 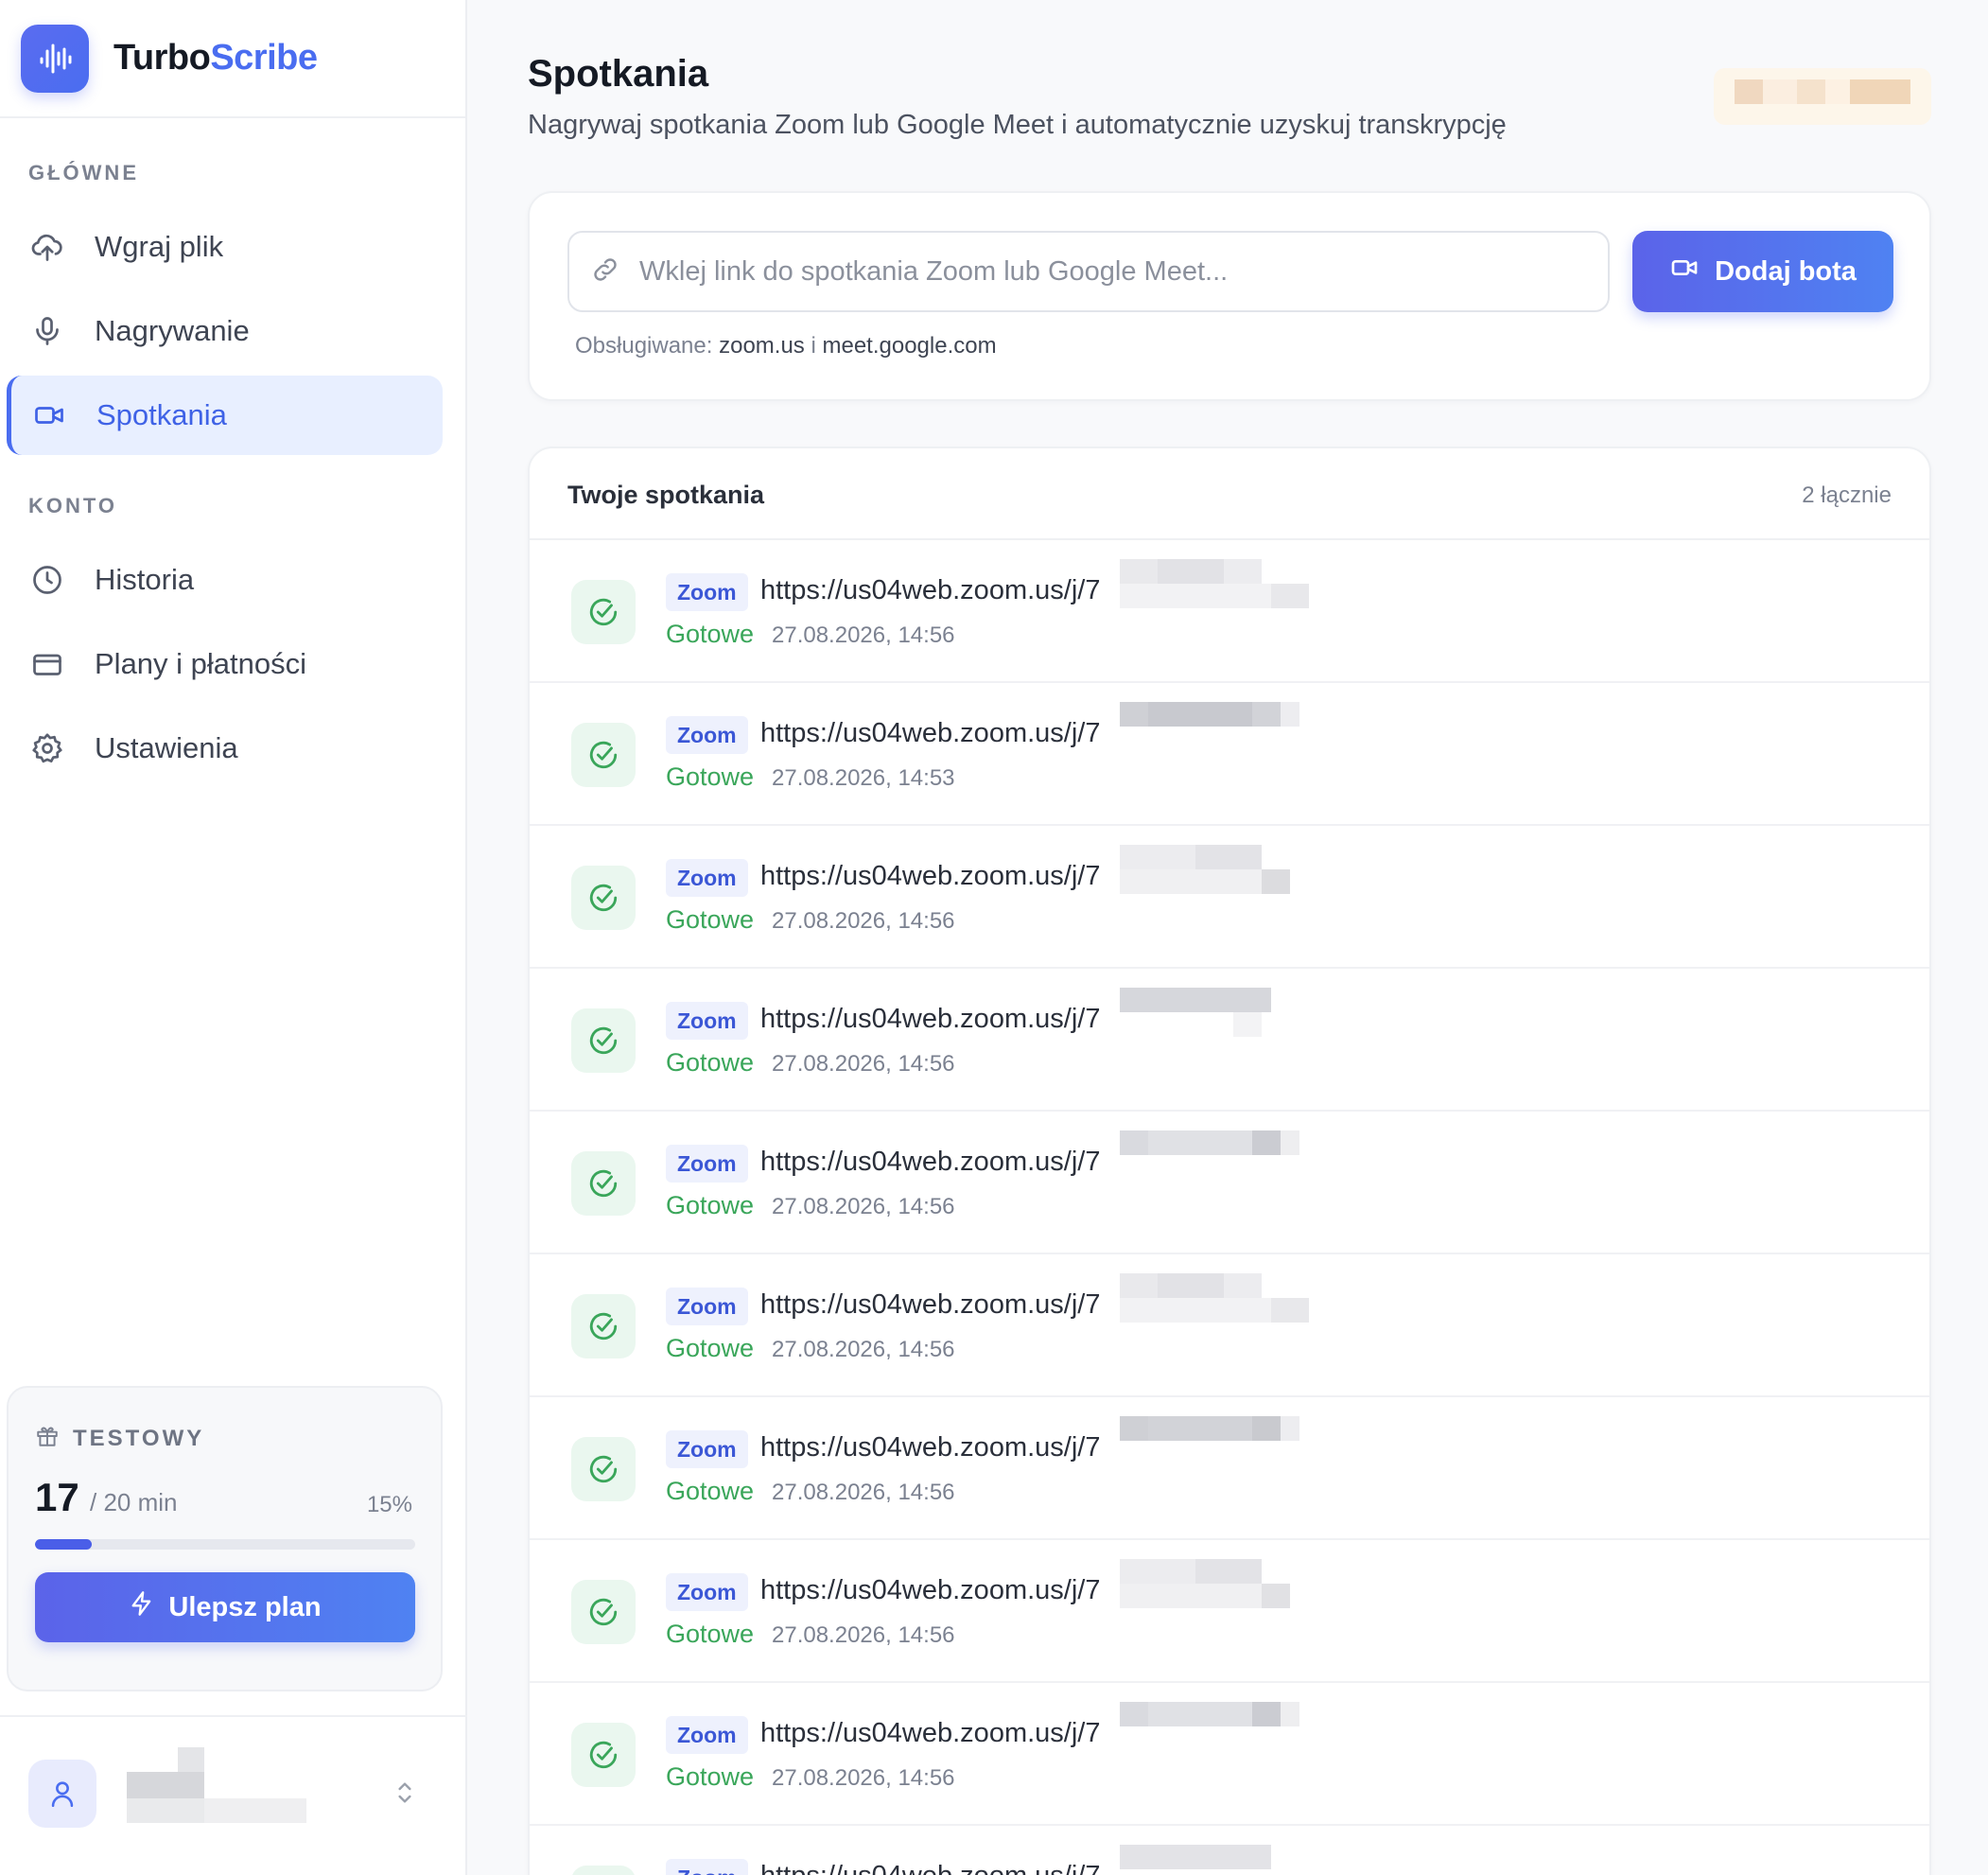 What do you see at coordinates (47, 580) in the screenshot?
I see `clock-icon` at bounding box center [47, 580].